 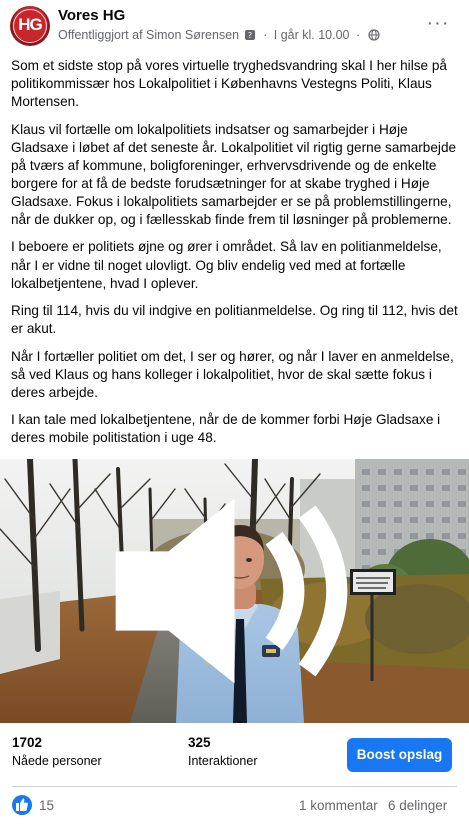 I want to click on published-by-text: Offentliggjort af Simon Sørensen, so click(x=149, y=35).